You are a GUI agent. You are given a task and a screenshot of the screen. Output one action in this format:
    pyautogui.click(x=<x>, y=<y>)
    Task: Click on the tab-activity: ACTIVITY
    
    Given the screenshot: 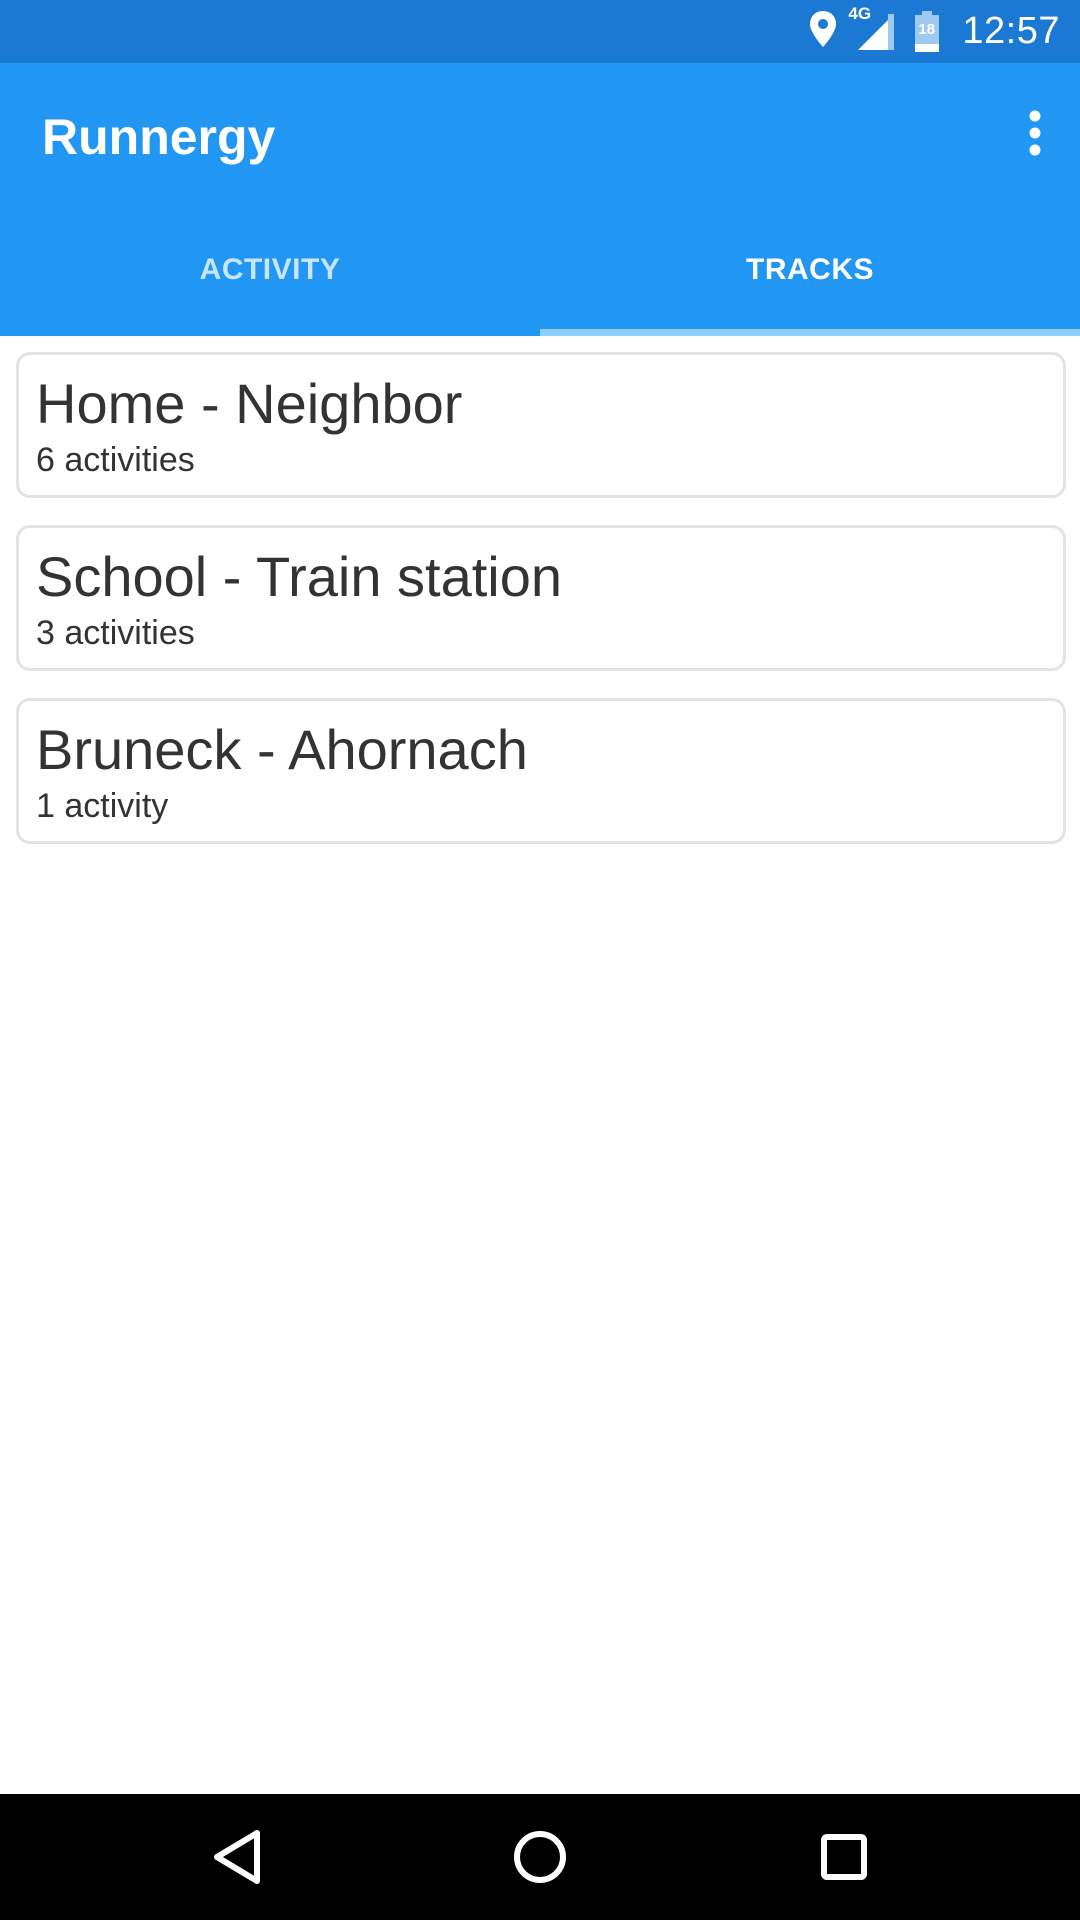 What is the action you would take?
    pyautogui.click(x=270, y=269)
    